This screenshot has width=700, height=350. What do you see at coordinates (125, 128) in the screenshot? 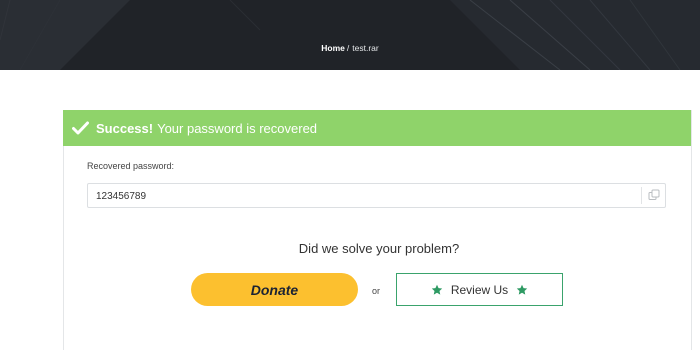
I see `alert-strong-text: Success!` at bounding box center [125, 128].